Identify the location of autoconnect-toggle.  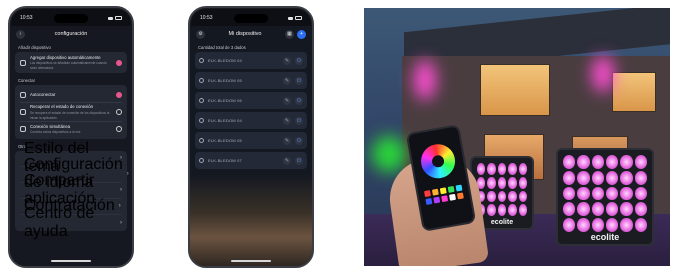
(119, 94).